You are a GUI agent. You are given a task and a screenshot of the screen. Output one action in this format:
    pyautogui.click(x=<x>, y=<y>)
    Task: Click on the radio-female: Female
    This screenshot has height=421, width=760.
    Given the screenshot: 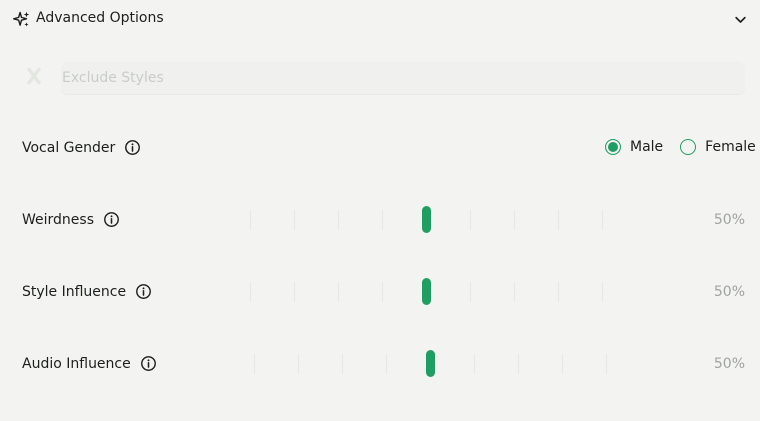 What is the action you would take?
    pyautogui.click(x=718, y=147)
    